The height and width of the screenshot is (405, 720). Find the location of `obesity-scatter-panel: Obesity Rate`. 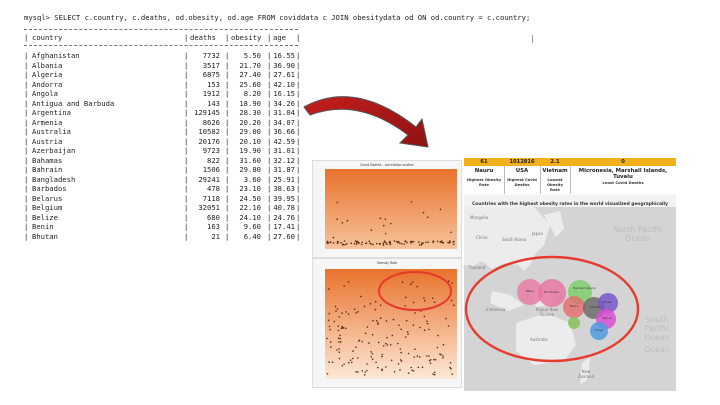

obesity-scatter-panel: Obesity Rate is located at coordinates (387, 323).